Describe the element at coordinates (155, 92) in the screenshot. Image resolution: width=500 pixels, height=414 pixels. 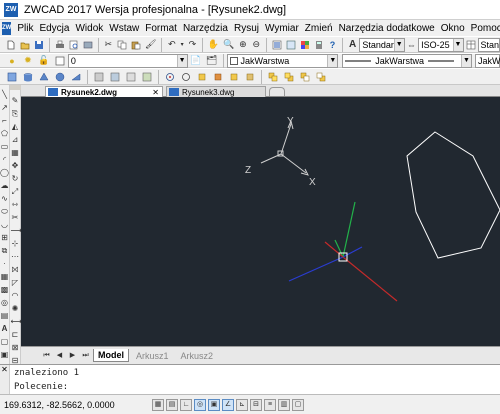
I see `close-icon: ✕` at that location.